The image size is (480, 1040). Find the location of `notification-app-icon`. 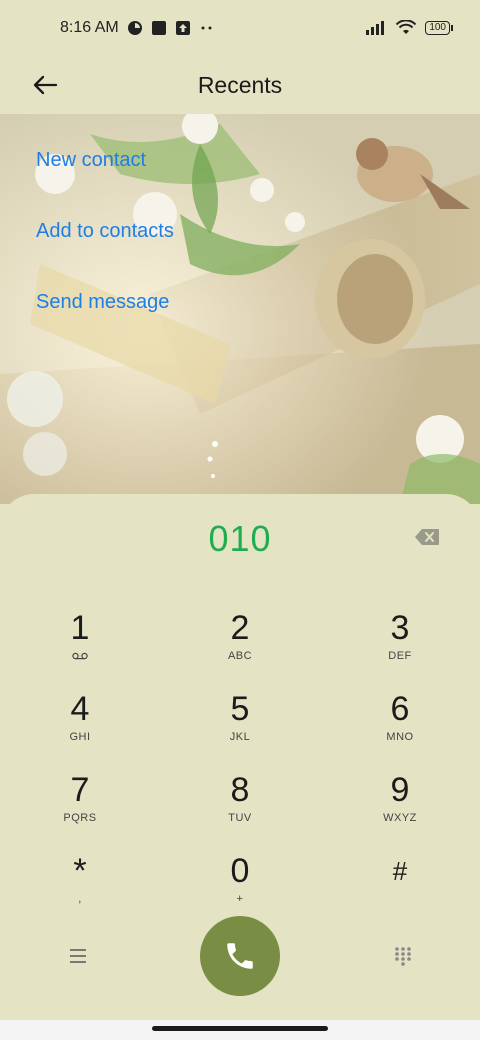

notification-app-icon is located at coordinates (134, 28).